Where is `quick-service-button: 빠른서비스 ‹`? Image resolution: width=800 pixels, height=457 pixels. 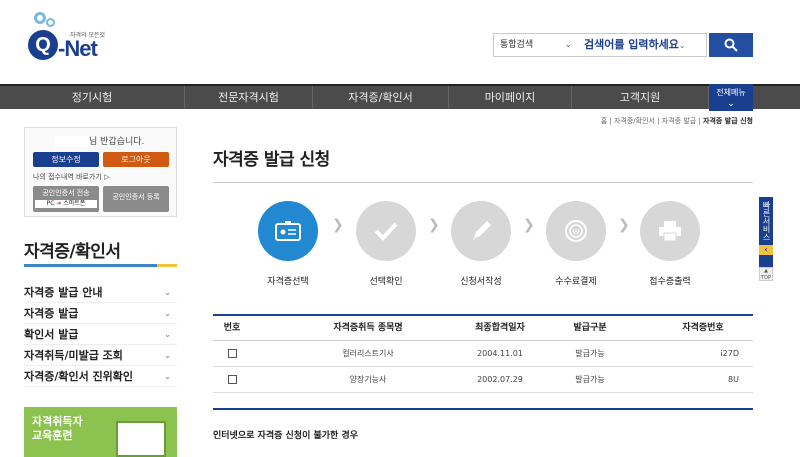 quick-service-button: 빠른서비스 ‹ is located at coordinates (766, 232).